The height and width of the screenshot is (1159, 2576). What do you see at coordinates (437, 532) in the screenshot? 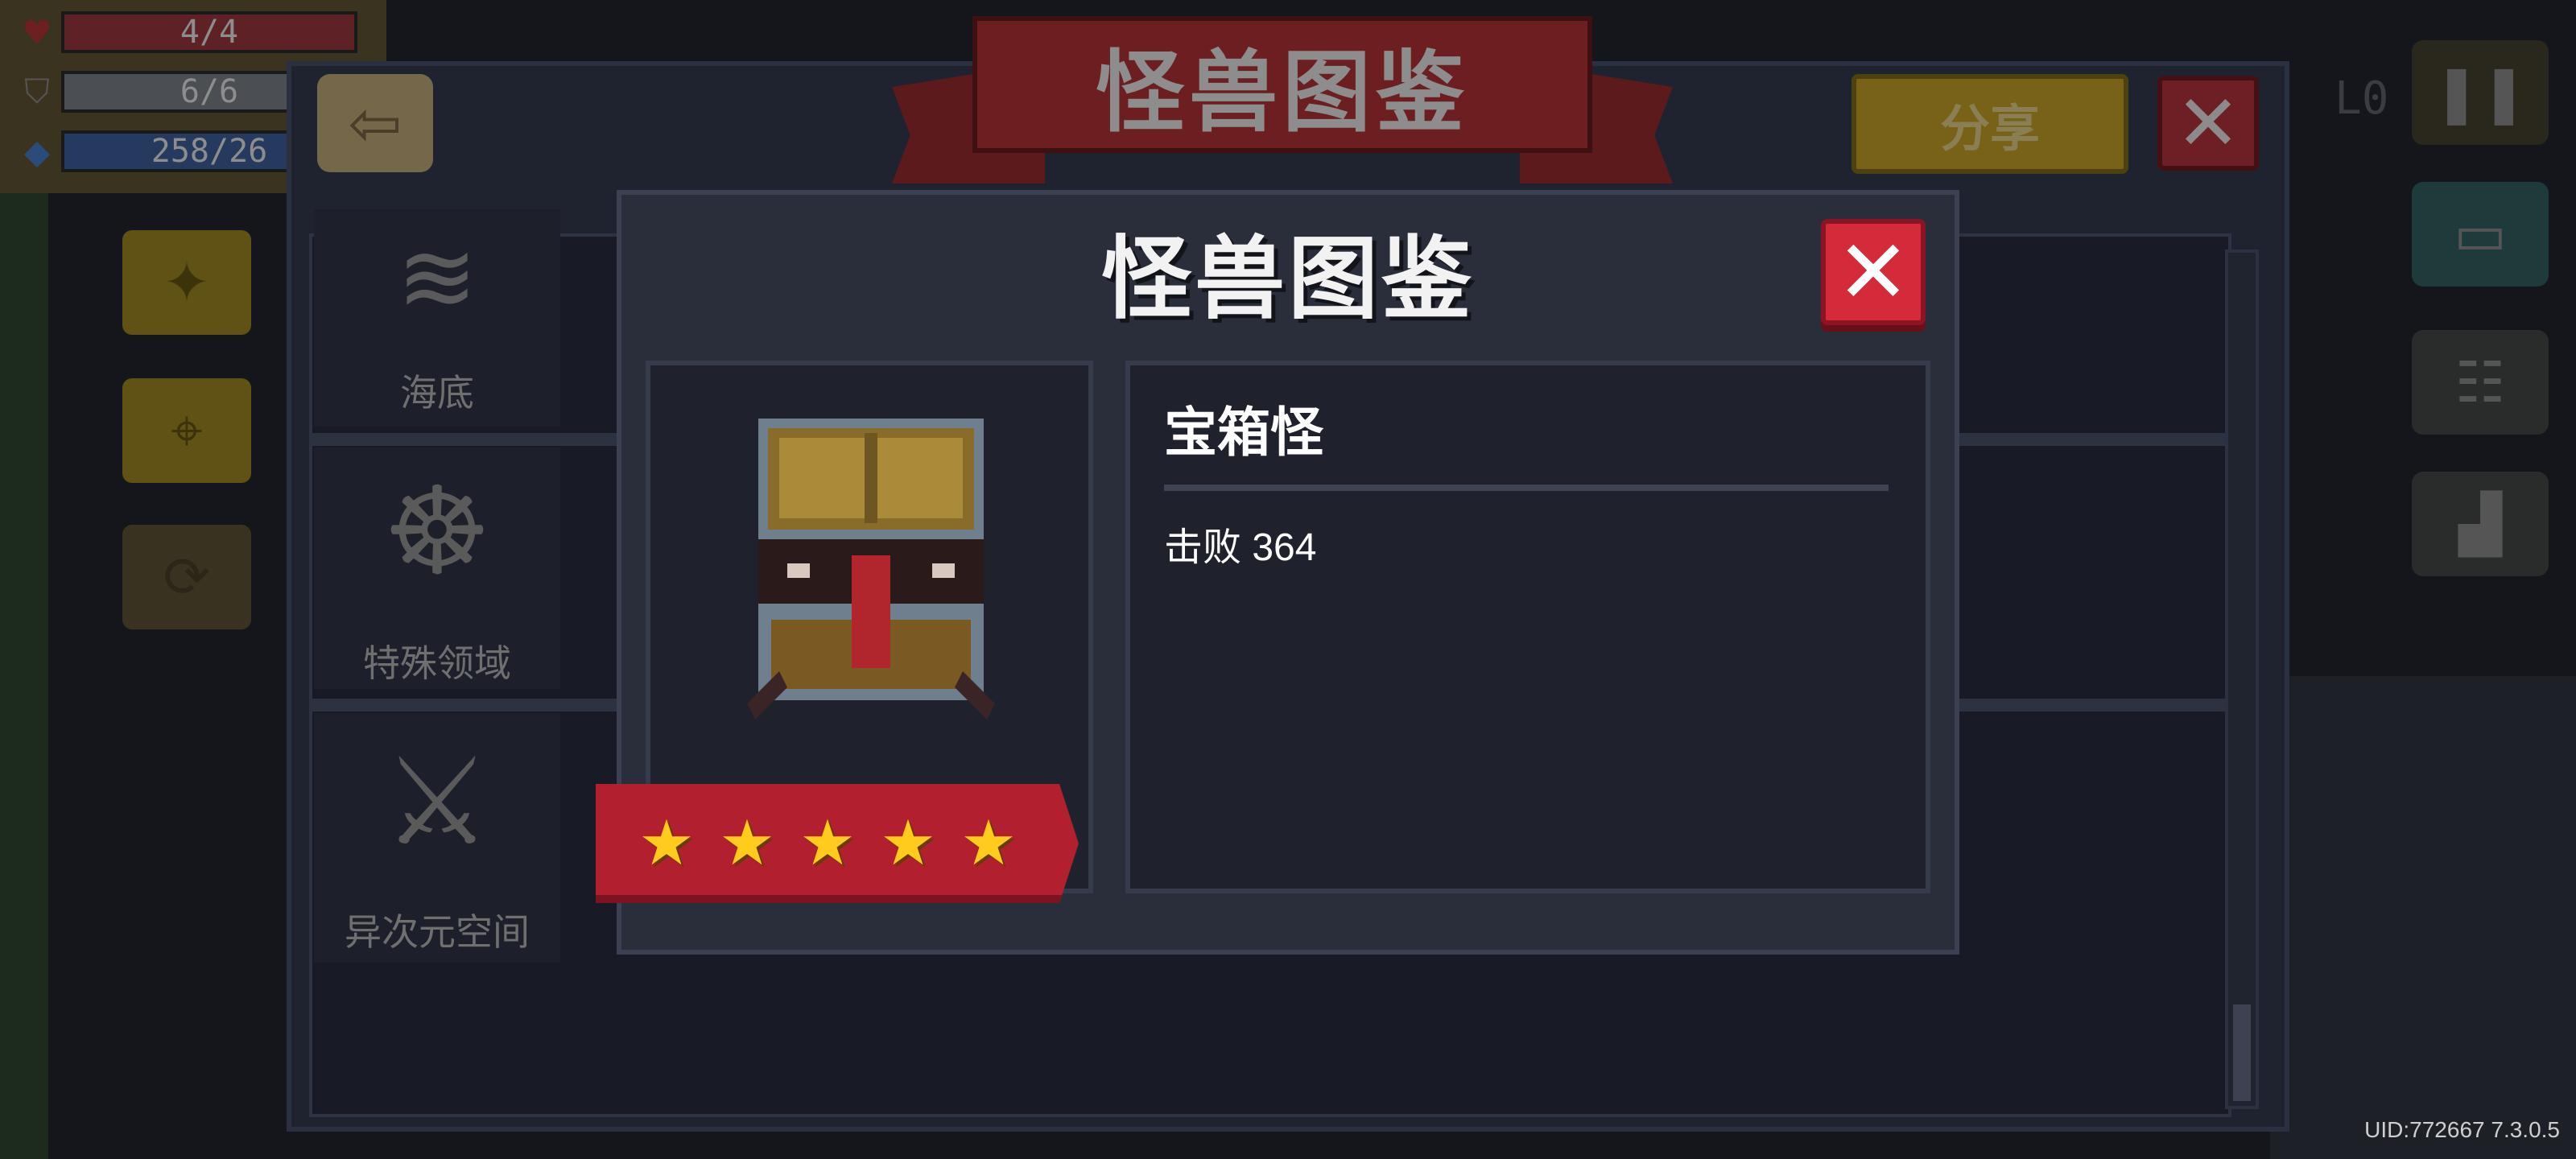
I see `lion-mask-icon: ☸` at bounding box center [437, 532].